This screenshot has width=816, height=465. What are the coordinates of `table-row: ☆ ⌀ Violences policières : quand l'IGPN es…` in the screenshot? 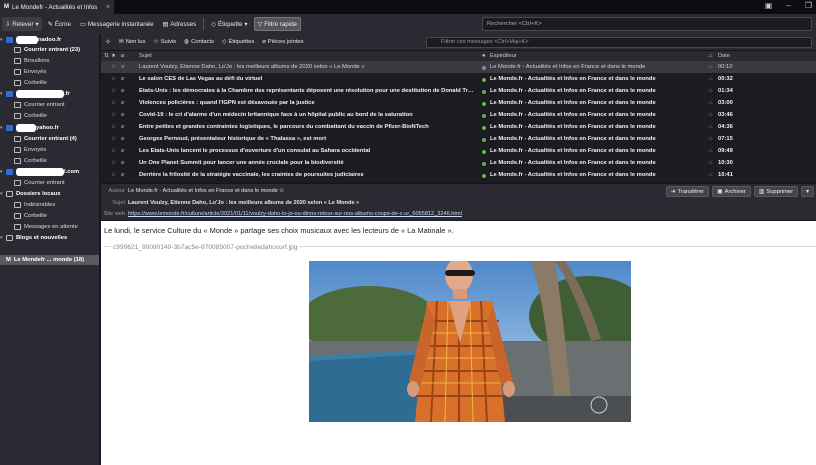 It's located at (458, 103).